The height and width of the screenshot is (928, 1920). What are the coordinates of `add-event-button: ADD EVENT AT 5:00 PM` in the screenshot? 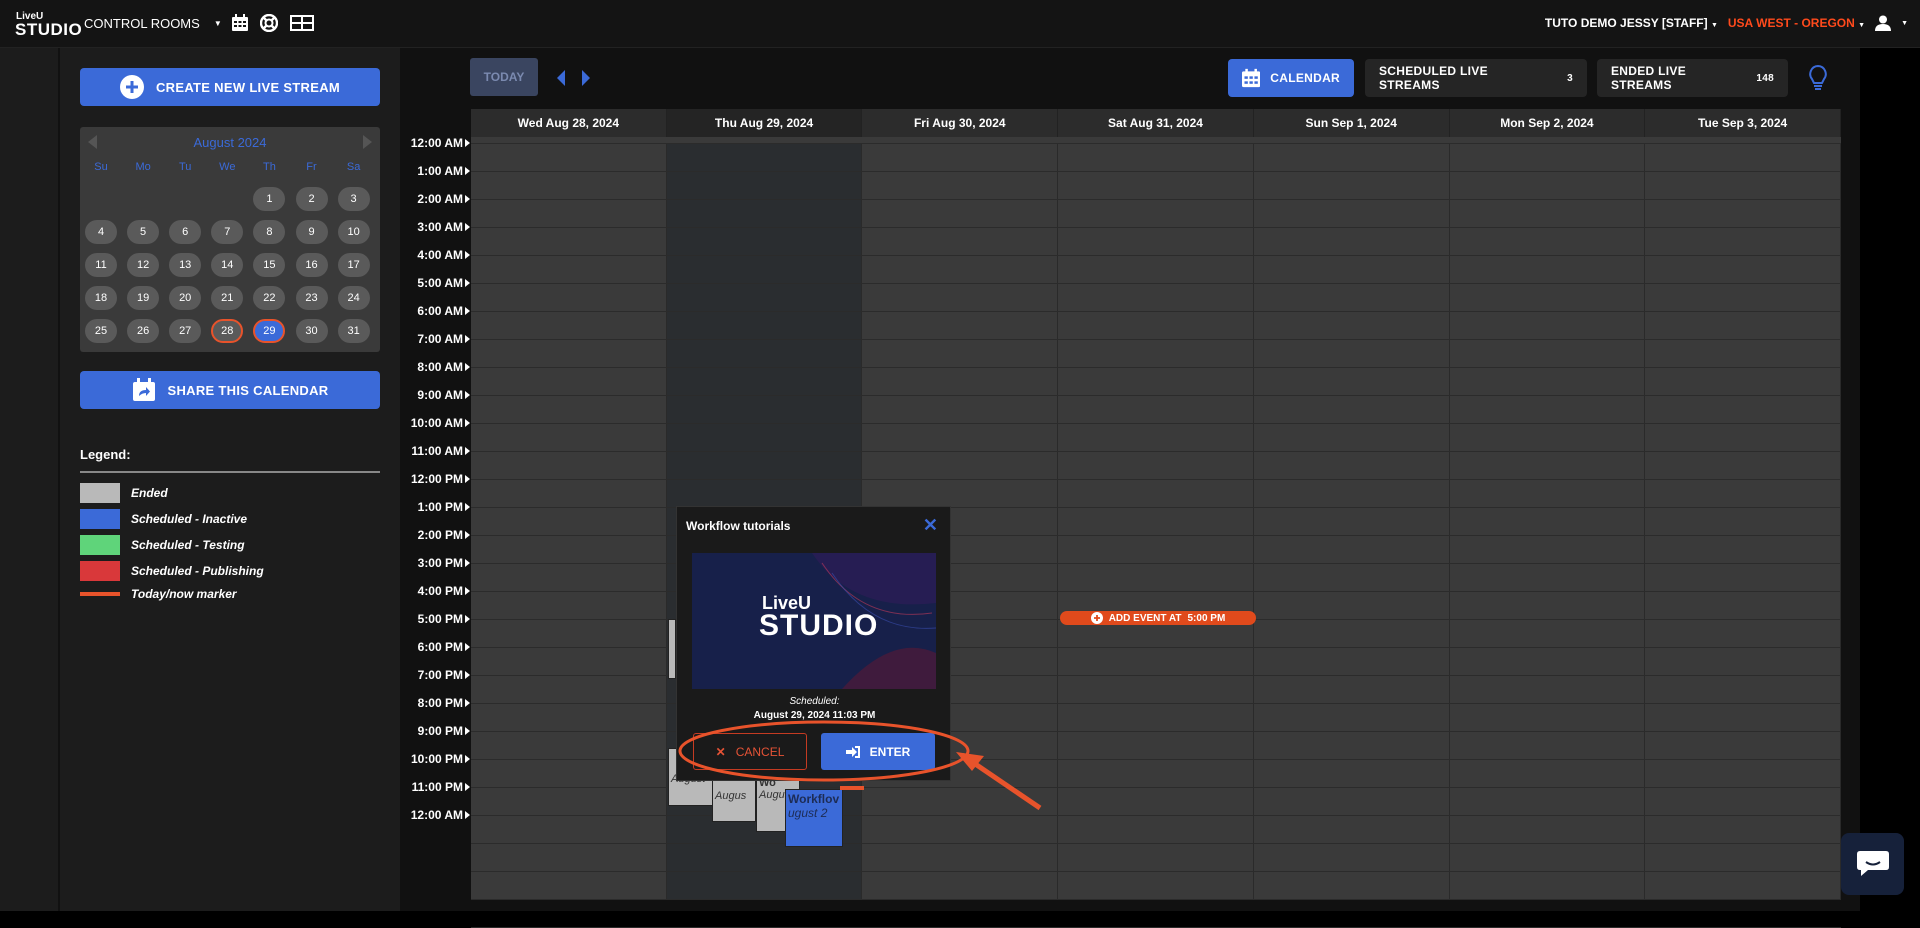 It's located at (1158, 618).